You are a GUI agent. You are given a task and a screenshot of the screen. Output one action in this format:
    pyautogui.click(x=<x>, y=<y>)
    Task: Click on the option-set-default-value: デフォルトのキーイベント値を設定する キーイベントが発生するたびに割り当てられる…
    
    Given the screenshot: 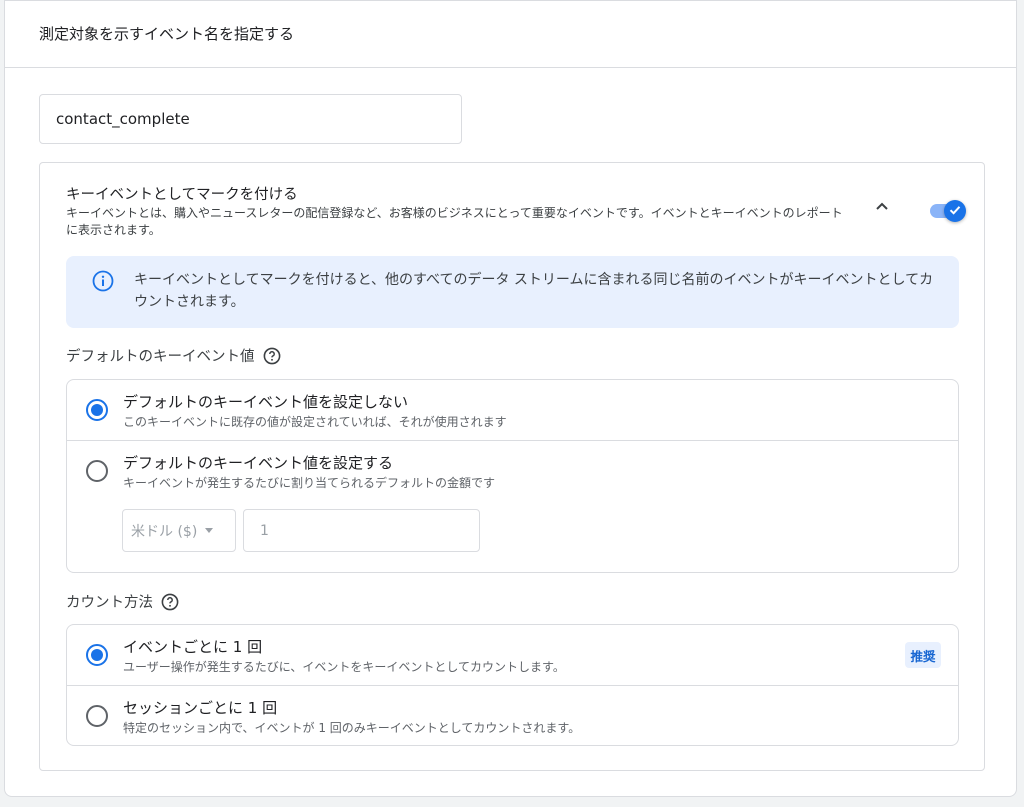 What is the action you would take?
    pyautogui.click(x=512, y=506)
    